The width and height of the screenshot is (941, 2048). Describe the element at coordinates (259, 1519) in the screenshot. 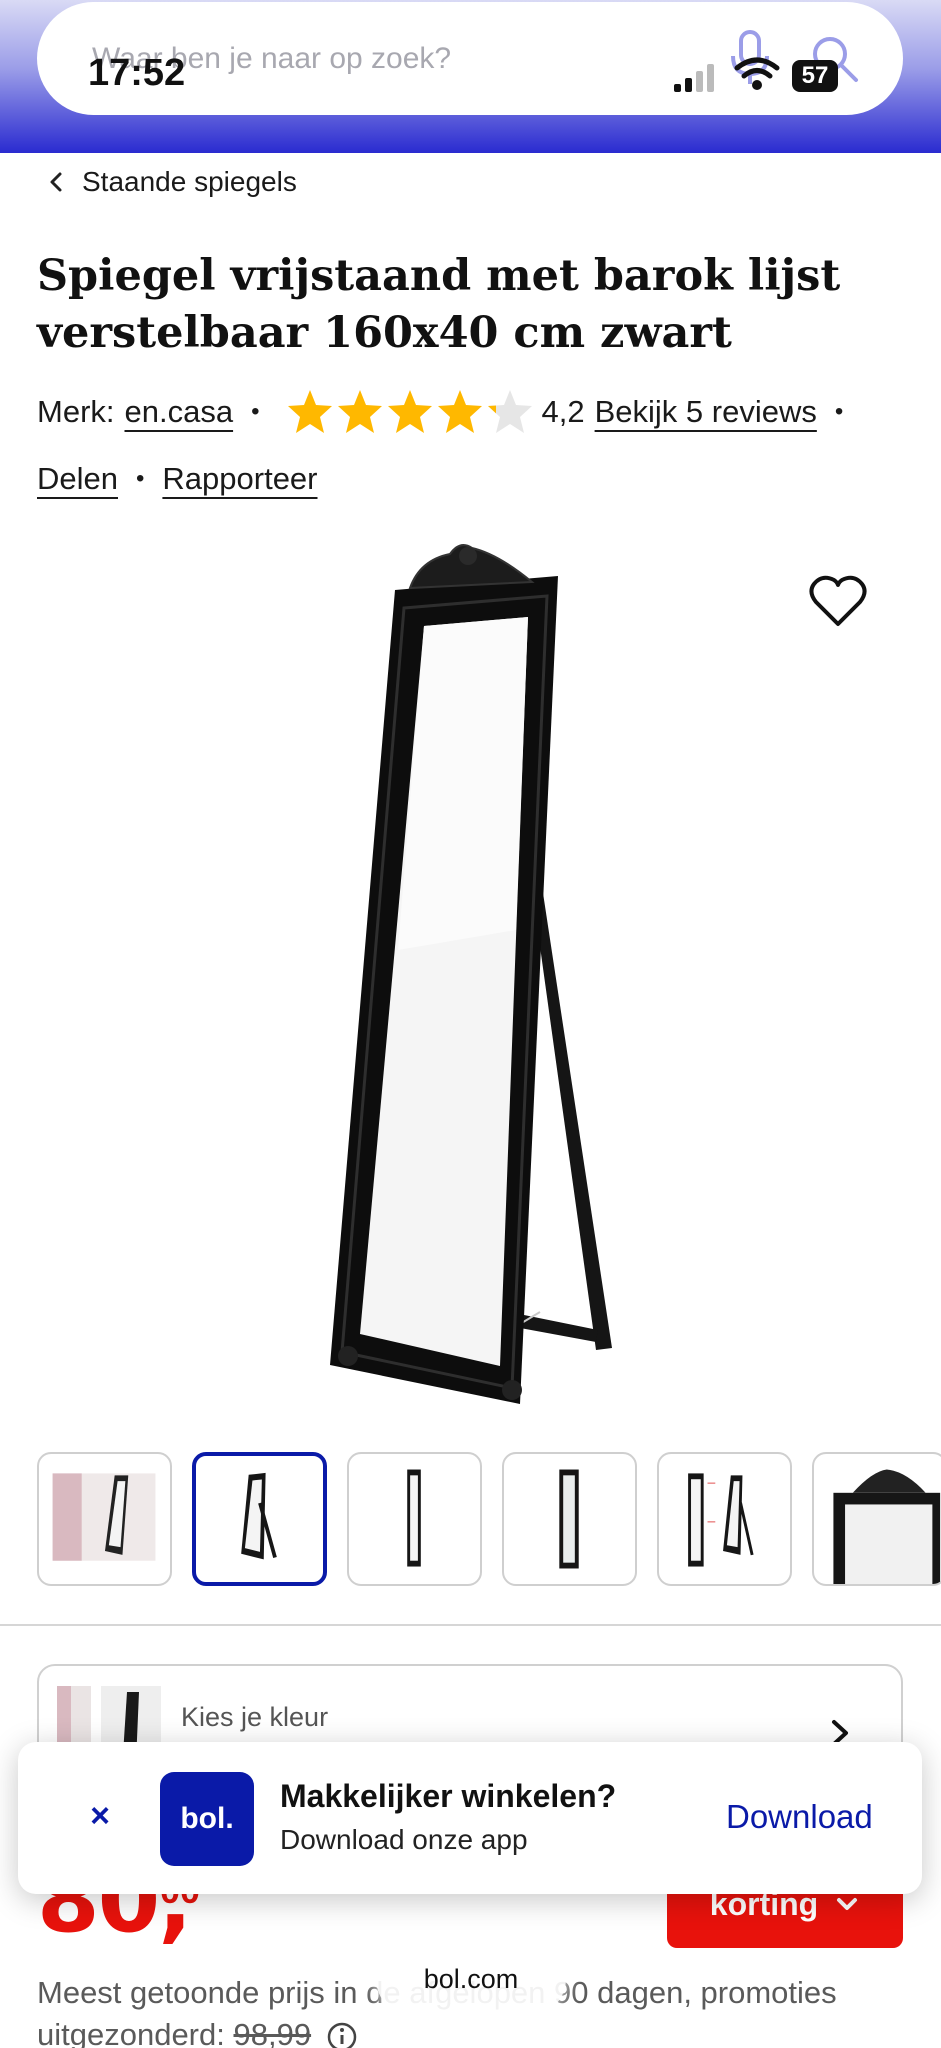

I see `thumbnail-active` at that location.